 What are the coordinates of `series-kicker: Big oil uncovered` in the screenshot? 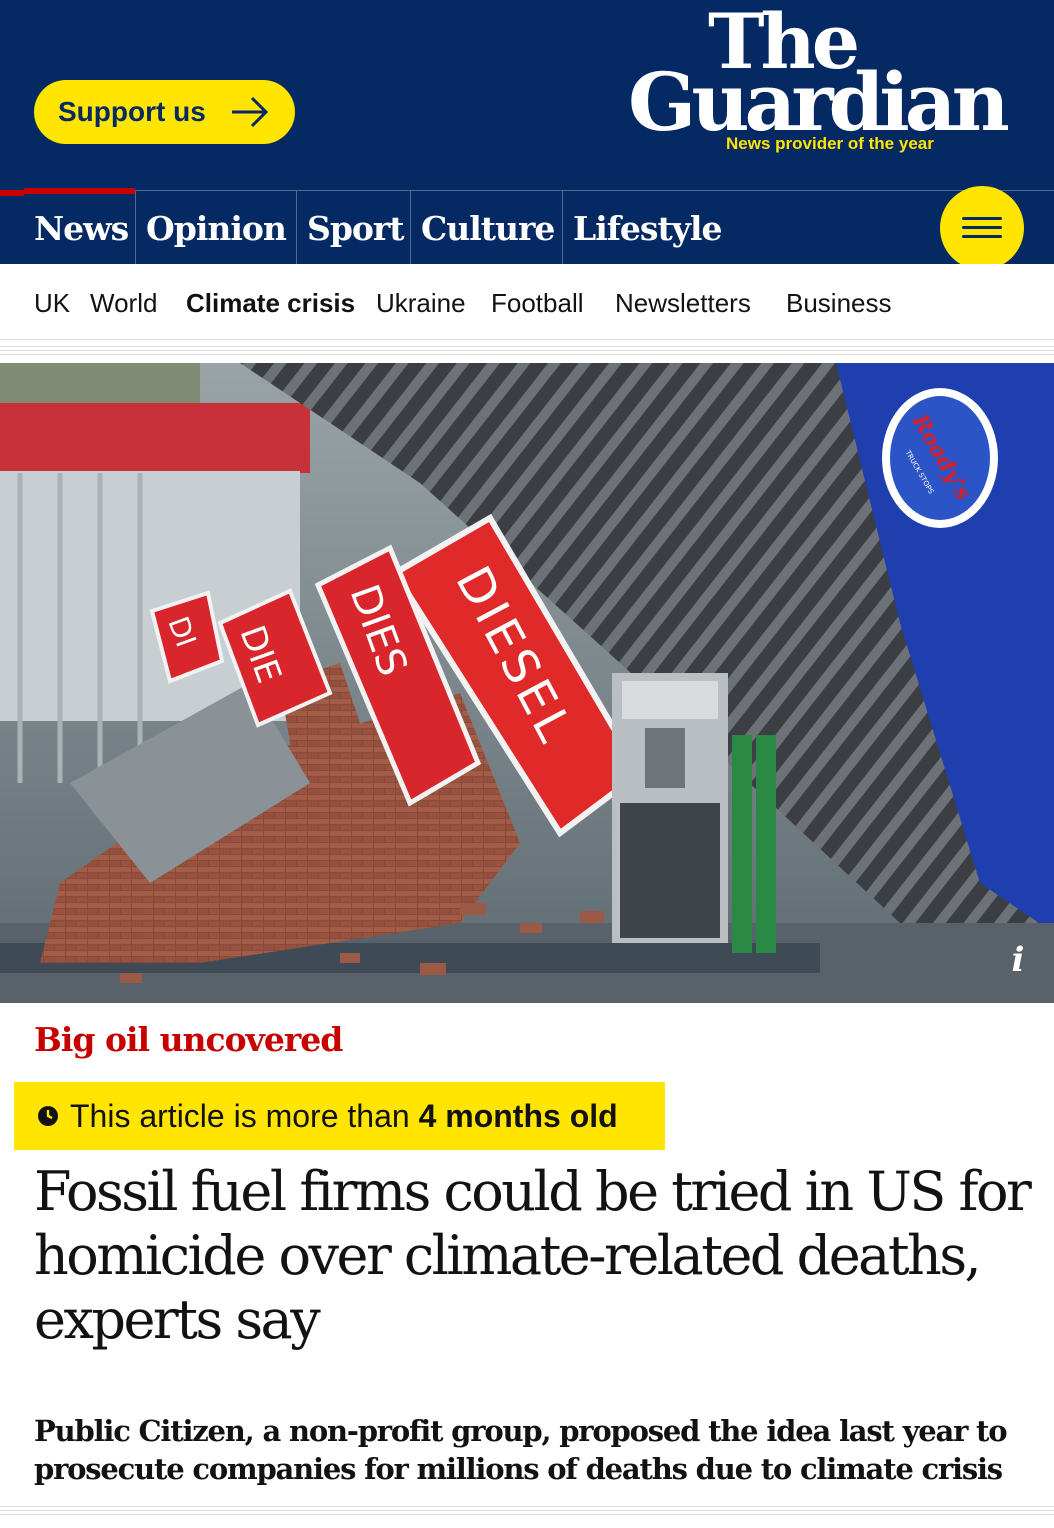 It's located at (188, 1039).